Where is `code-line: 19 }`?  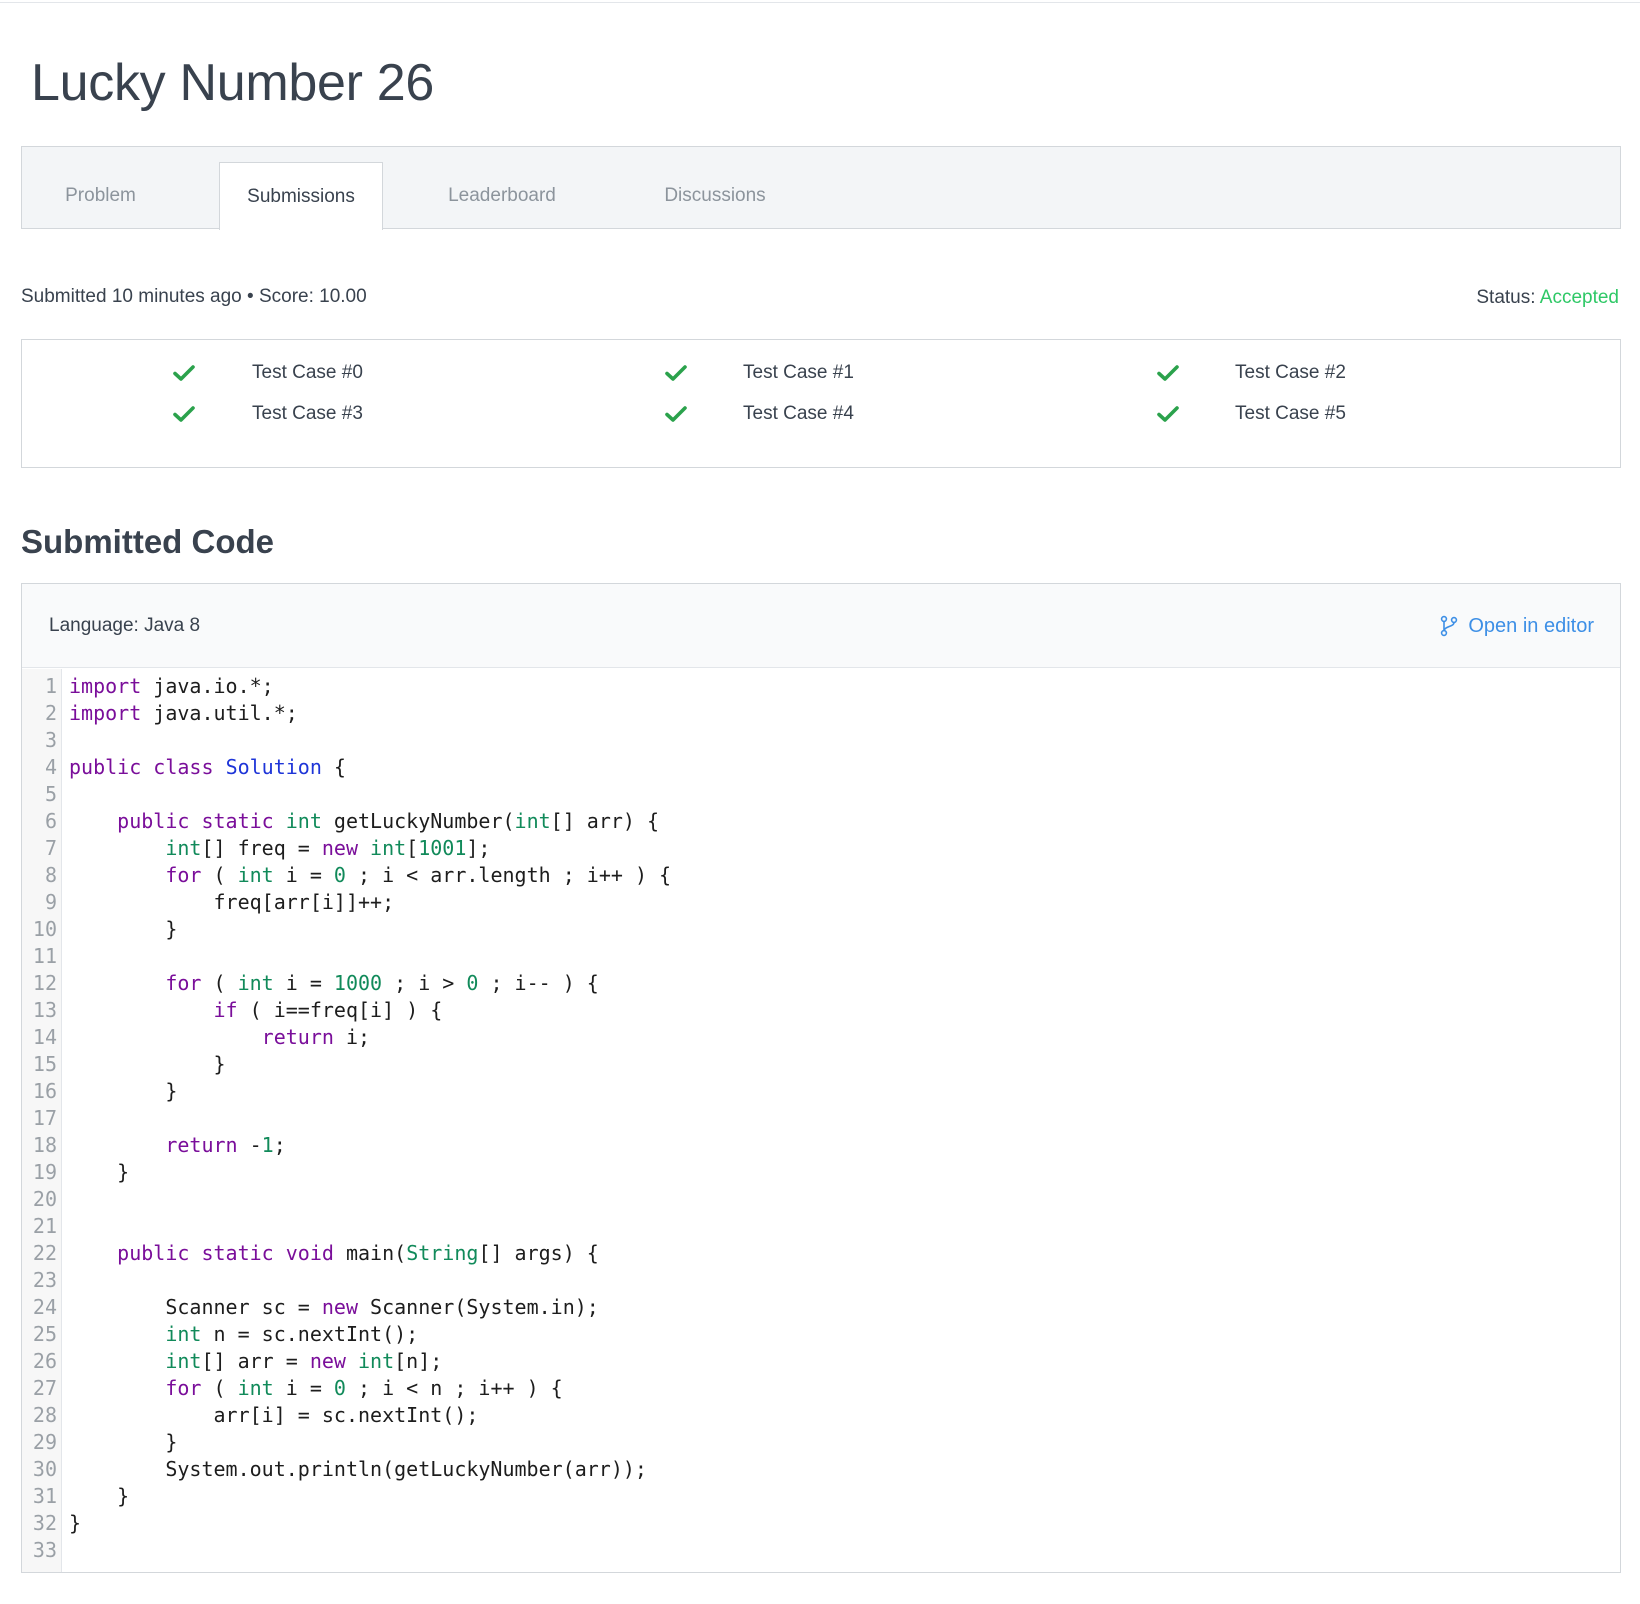
code-line: 19 } is located at coordinates (821, 1172).